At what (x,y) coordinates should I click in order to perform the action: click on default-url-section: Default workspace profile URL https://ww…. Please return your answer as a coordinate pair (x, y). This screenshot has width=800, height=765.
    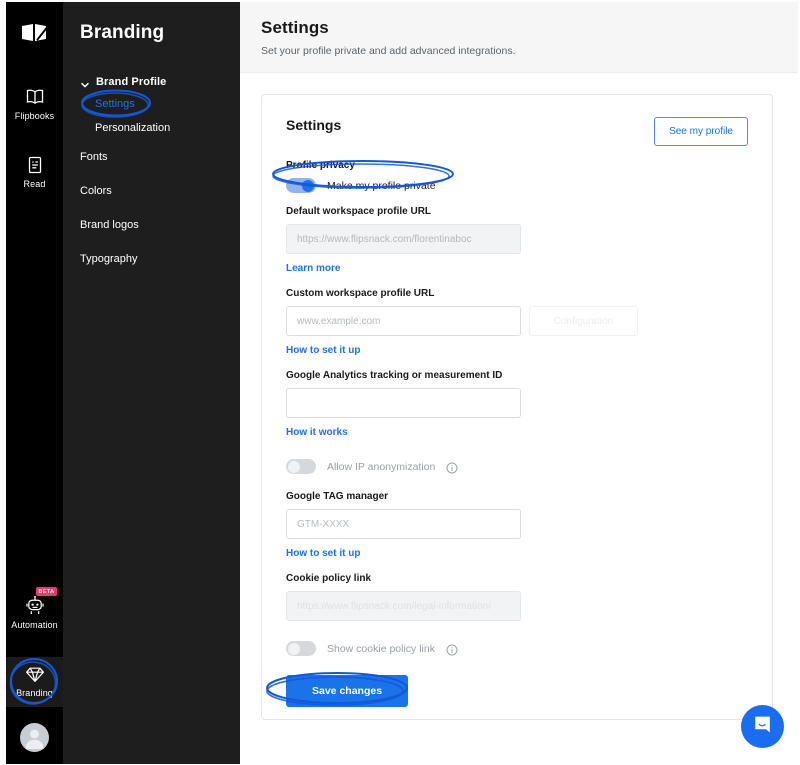
    Looking at the image, I should click on (517, 241).